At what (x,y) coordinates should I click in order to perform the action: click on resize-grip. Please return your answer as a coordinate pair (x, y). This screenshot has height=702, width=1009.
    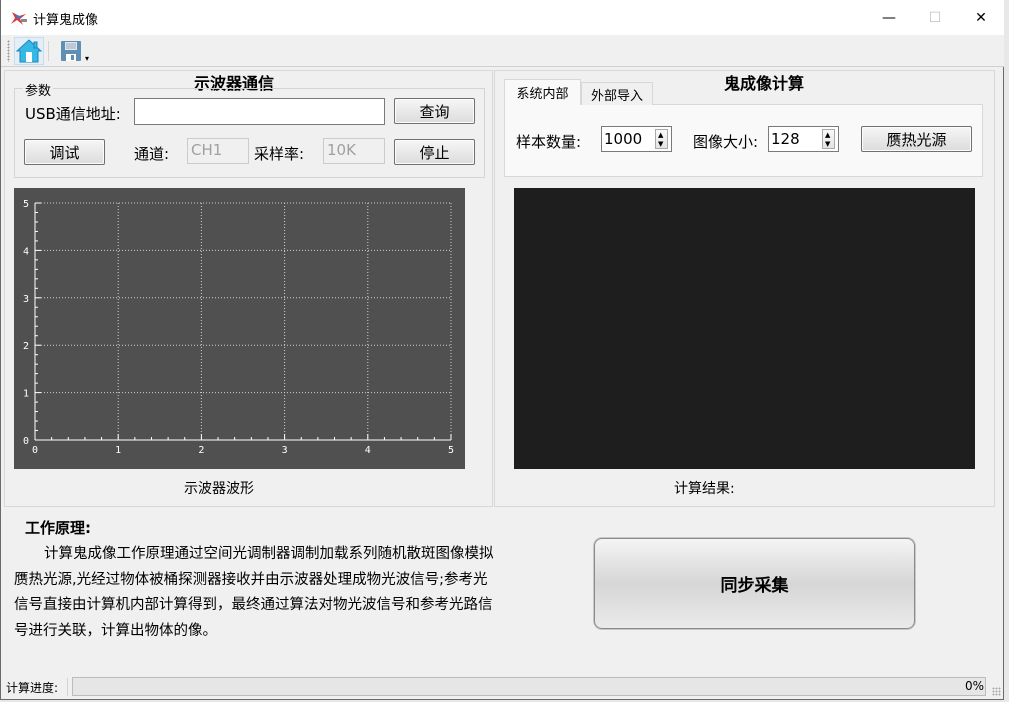
    Looking at the image, I should click on (996, 691).